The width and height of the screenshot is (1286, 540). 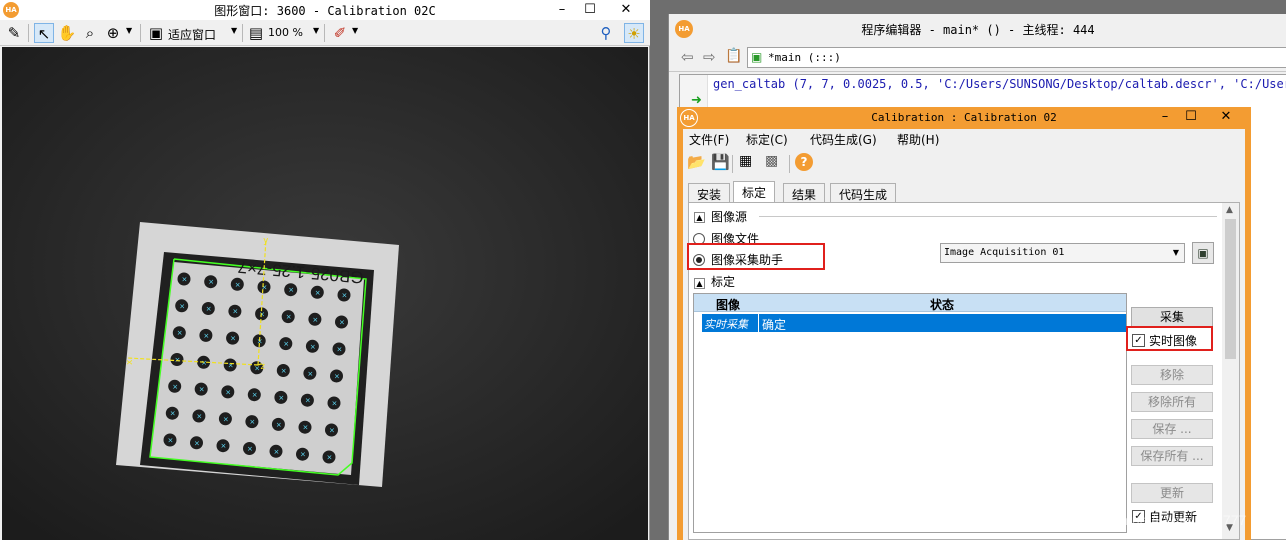 What do you see at coordinates (192, 34) in the screenshot?
I see `fit-window-label: 适应窗口` at bounding box center [192, 34].